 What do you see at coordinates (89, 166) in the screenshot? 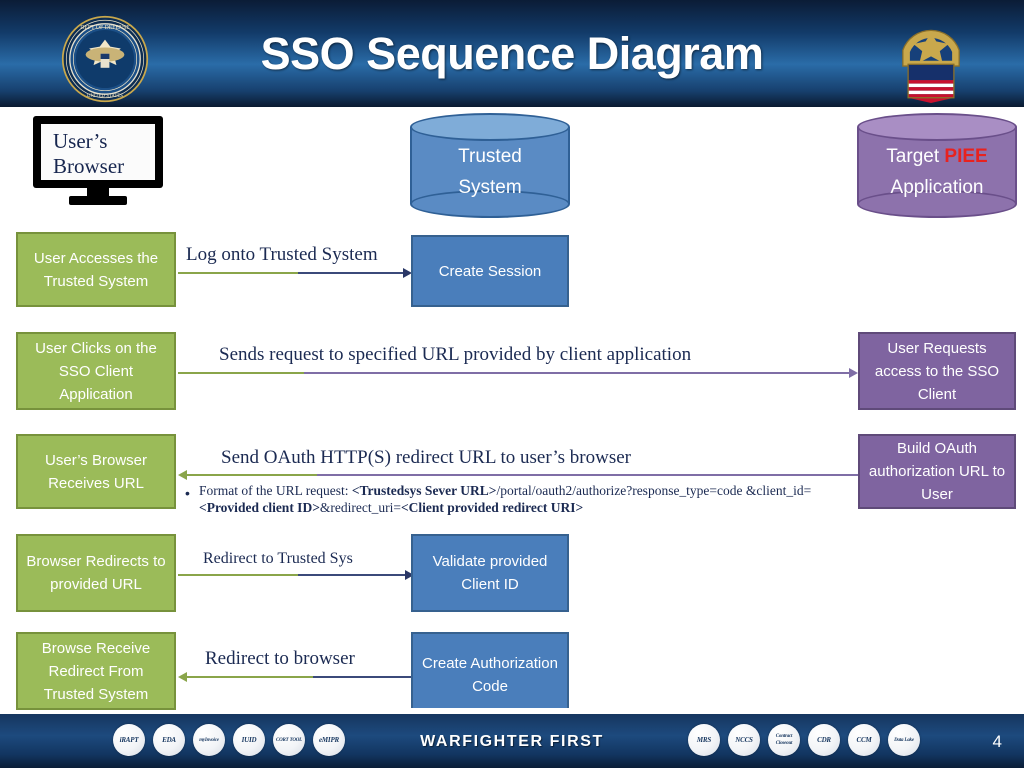
I see `browser-label-line2: Browser` at bounding box center [89, 166].